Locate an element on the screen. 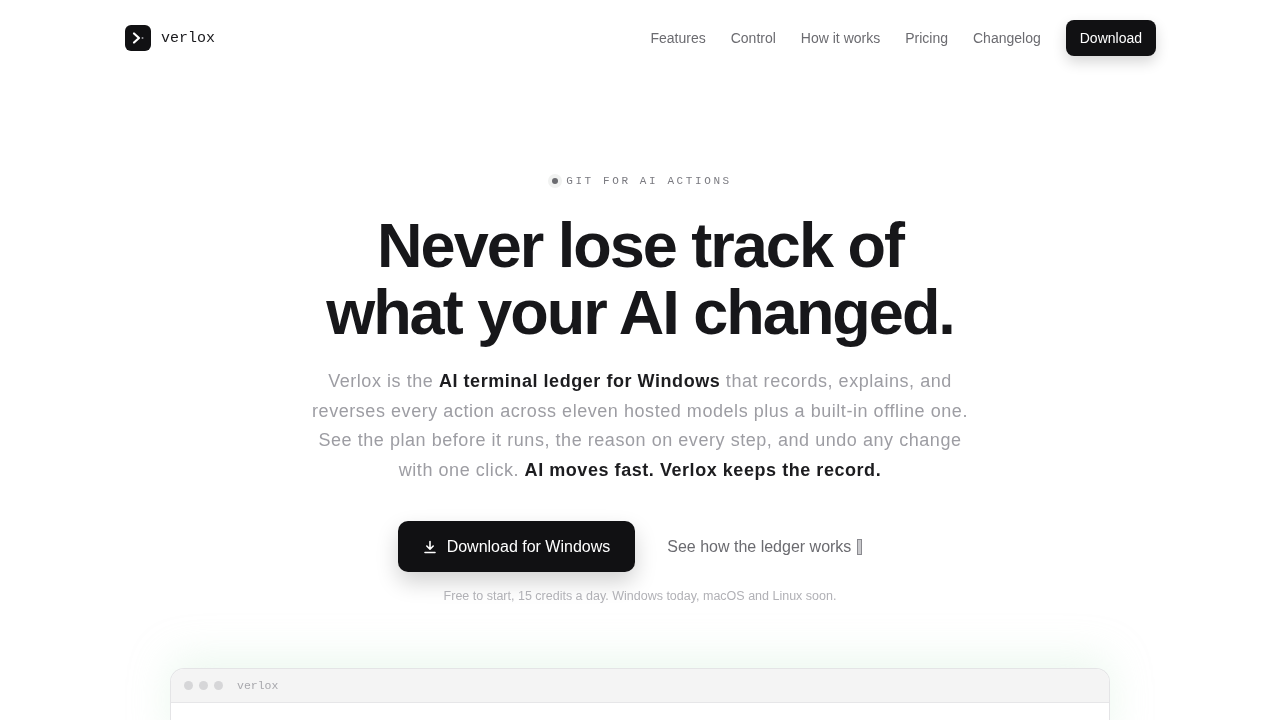  download-icon is located at coordinates (429, 546).